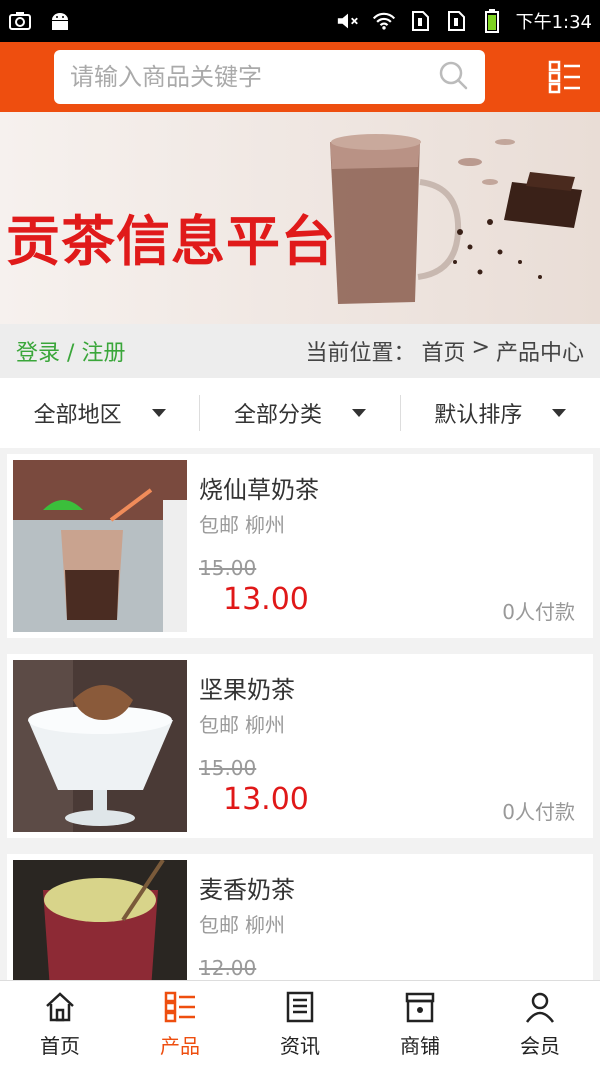 The image size is (600, 1067). Describe the element at coordinates (180, 1045) in the screenshot. I see `nav-products-label: 产品` at that location.